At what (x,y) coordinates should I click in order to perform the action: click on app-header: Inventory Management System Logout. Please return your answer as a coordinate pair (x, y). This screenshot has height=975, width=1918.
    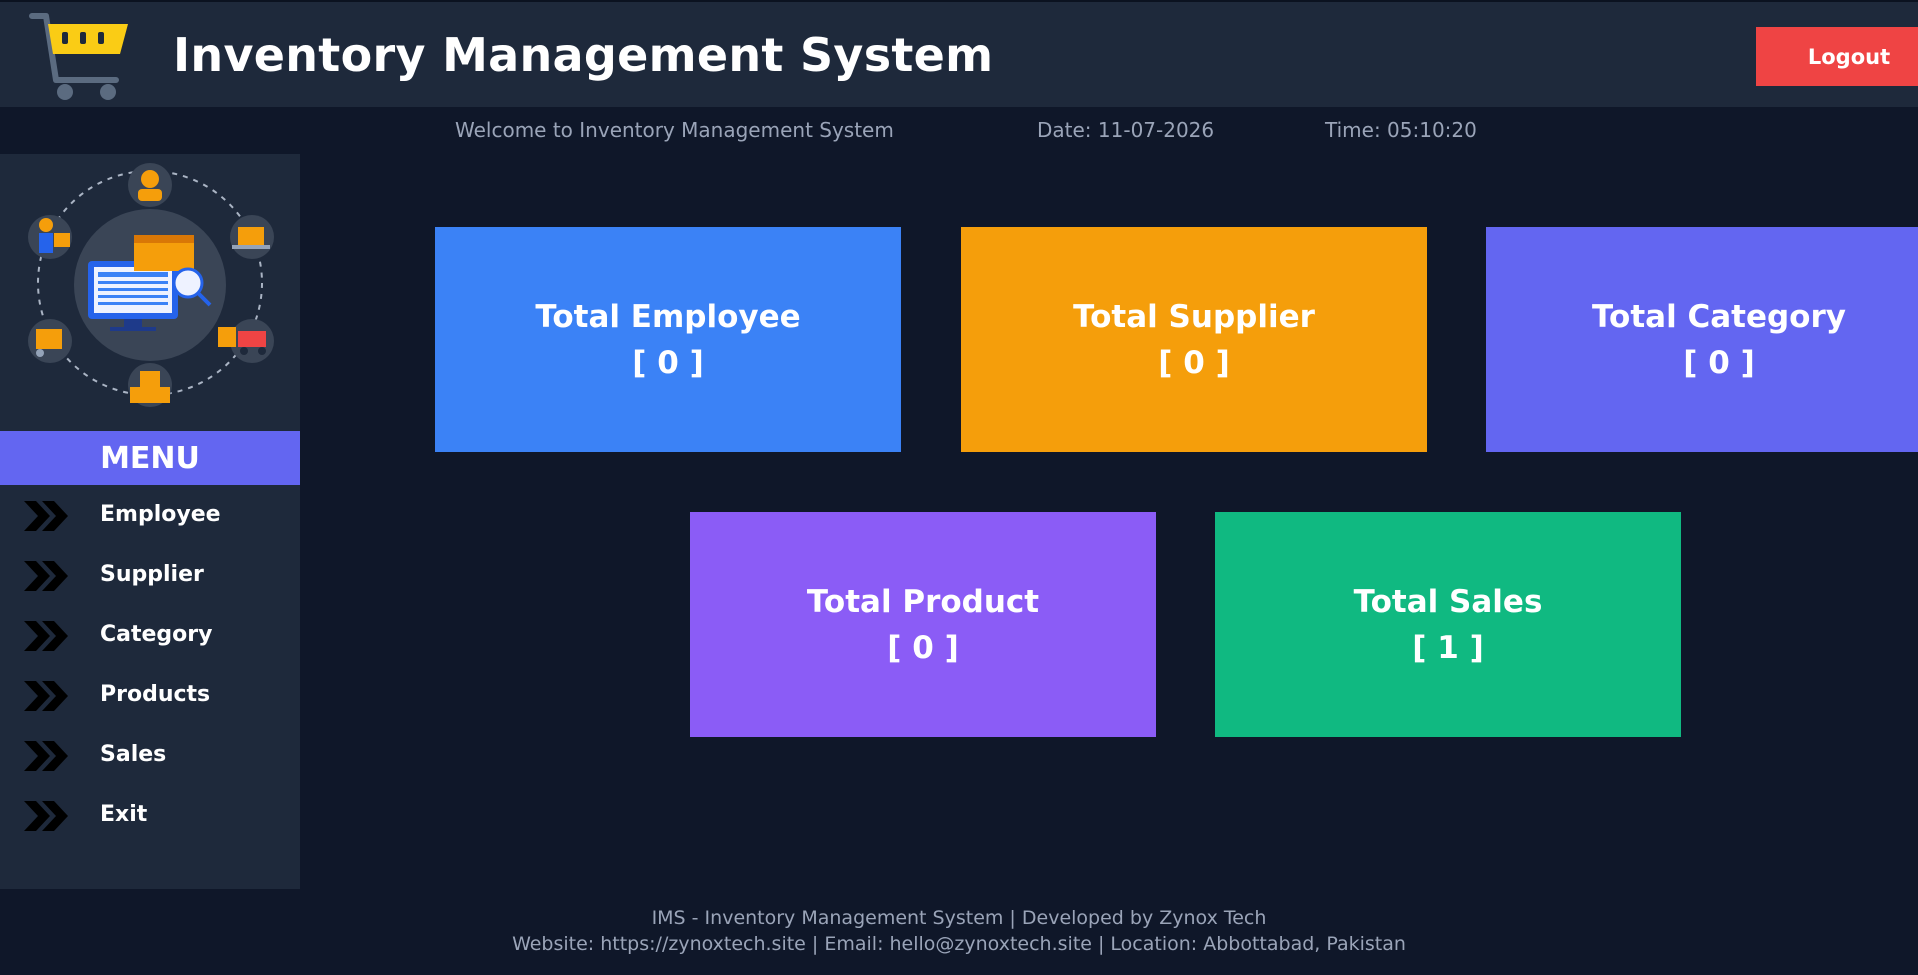
    Looking at the image, I should click on (959, 53).